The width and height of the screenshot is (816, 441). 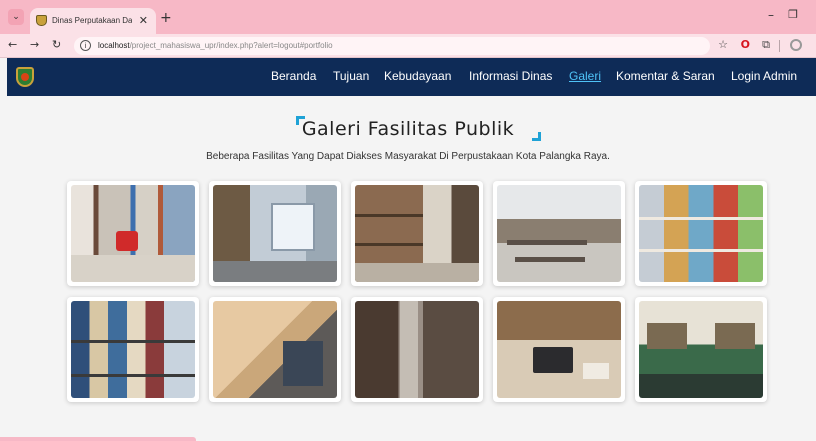 What do you see at coordinates (166, 18) in the screenshot?
I see `new-tab-button: +` at bounding box center [166, 18].